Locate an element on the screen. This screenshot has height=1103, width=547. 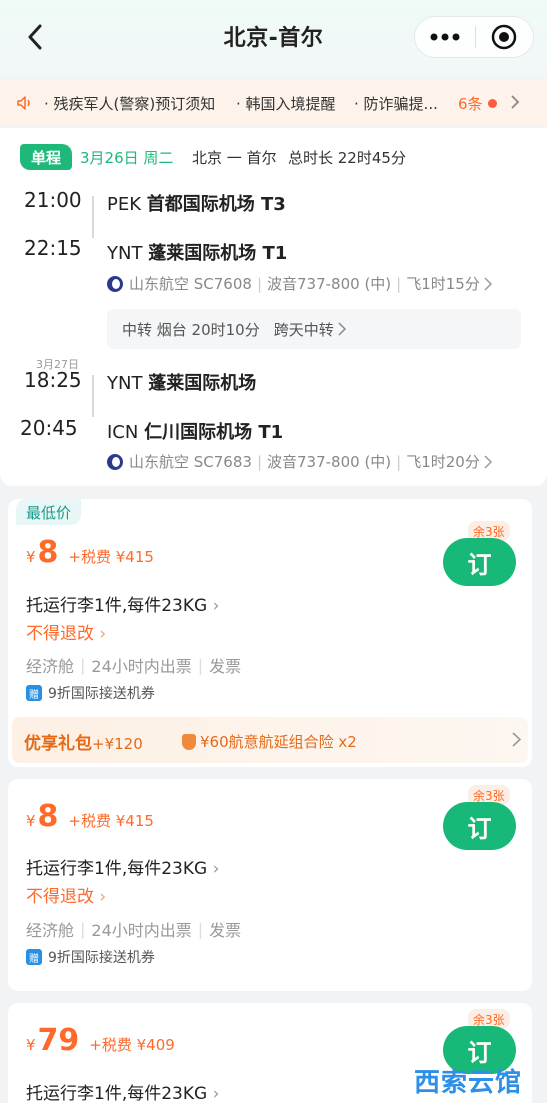
segment-details: 山东航空 SC7608 | 波音737-800 (中) | 飞1时15分 is located at coordinates (299, 283).